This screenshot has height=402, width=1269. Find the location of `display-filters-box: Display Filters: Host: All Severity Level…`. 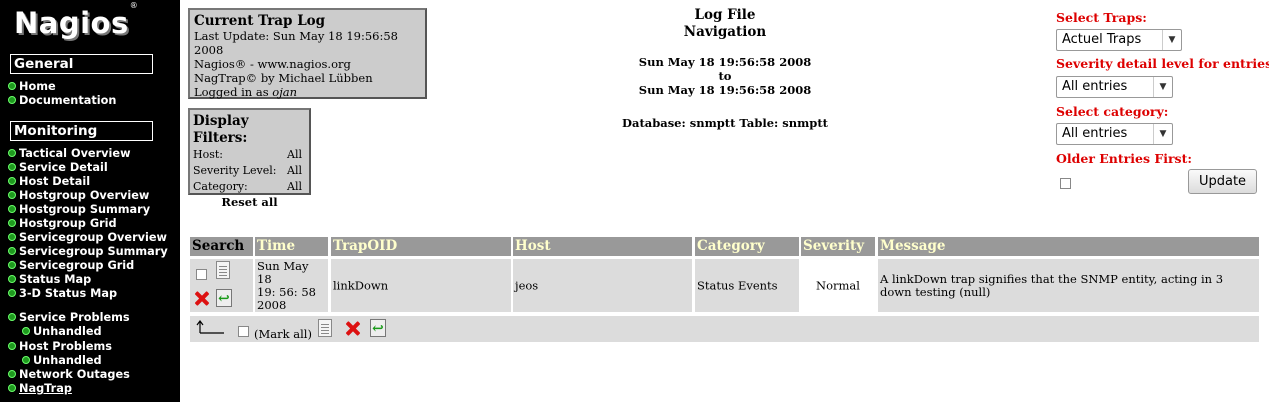

display-filters-box: Display Filters: Host: All Severity Level… is located at coordinates (249, 158).